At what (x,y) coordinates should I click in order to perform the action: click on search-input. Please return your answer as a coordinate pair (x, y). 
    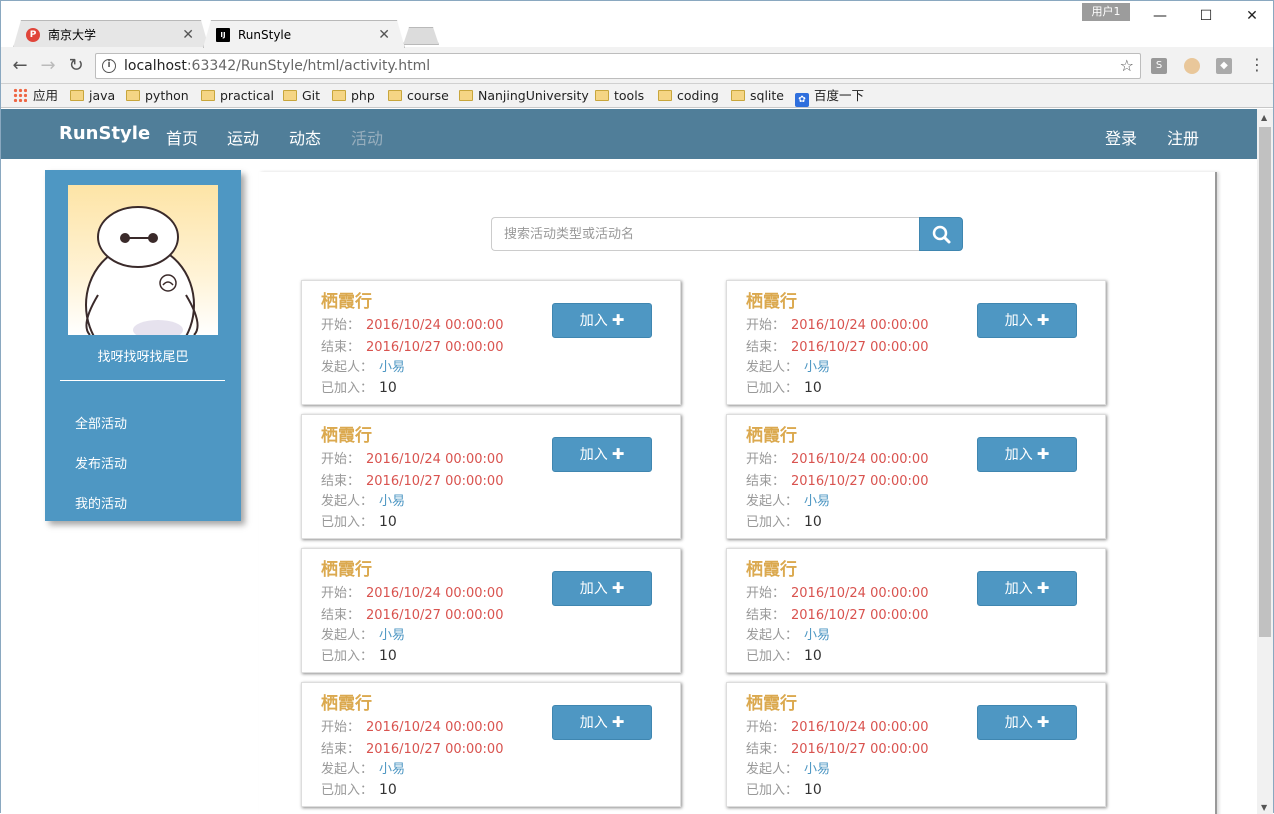
    Looking at the image, I should click on (705, 234).